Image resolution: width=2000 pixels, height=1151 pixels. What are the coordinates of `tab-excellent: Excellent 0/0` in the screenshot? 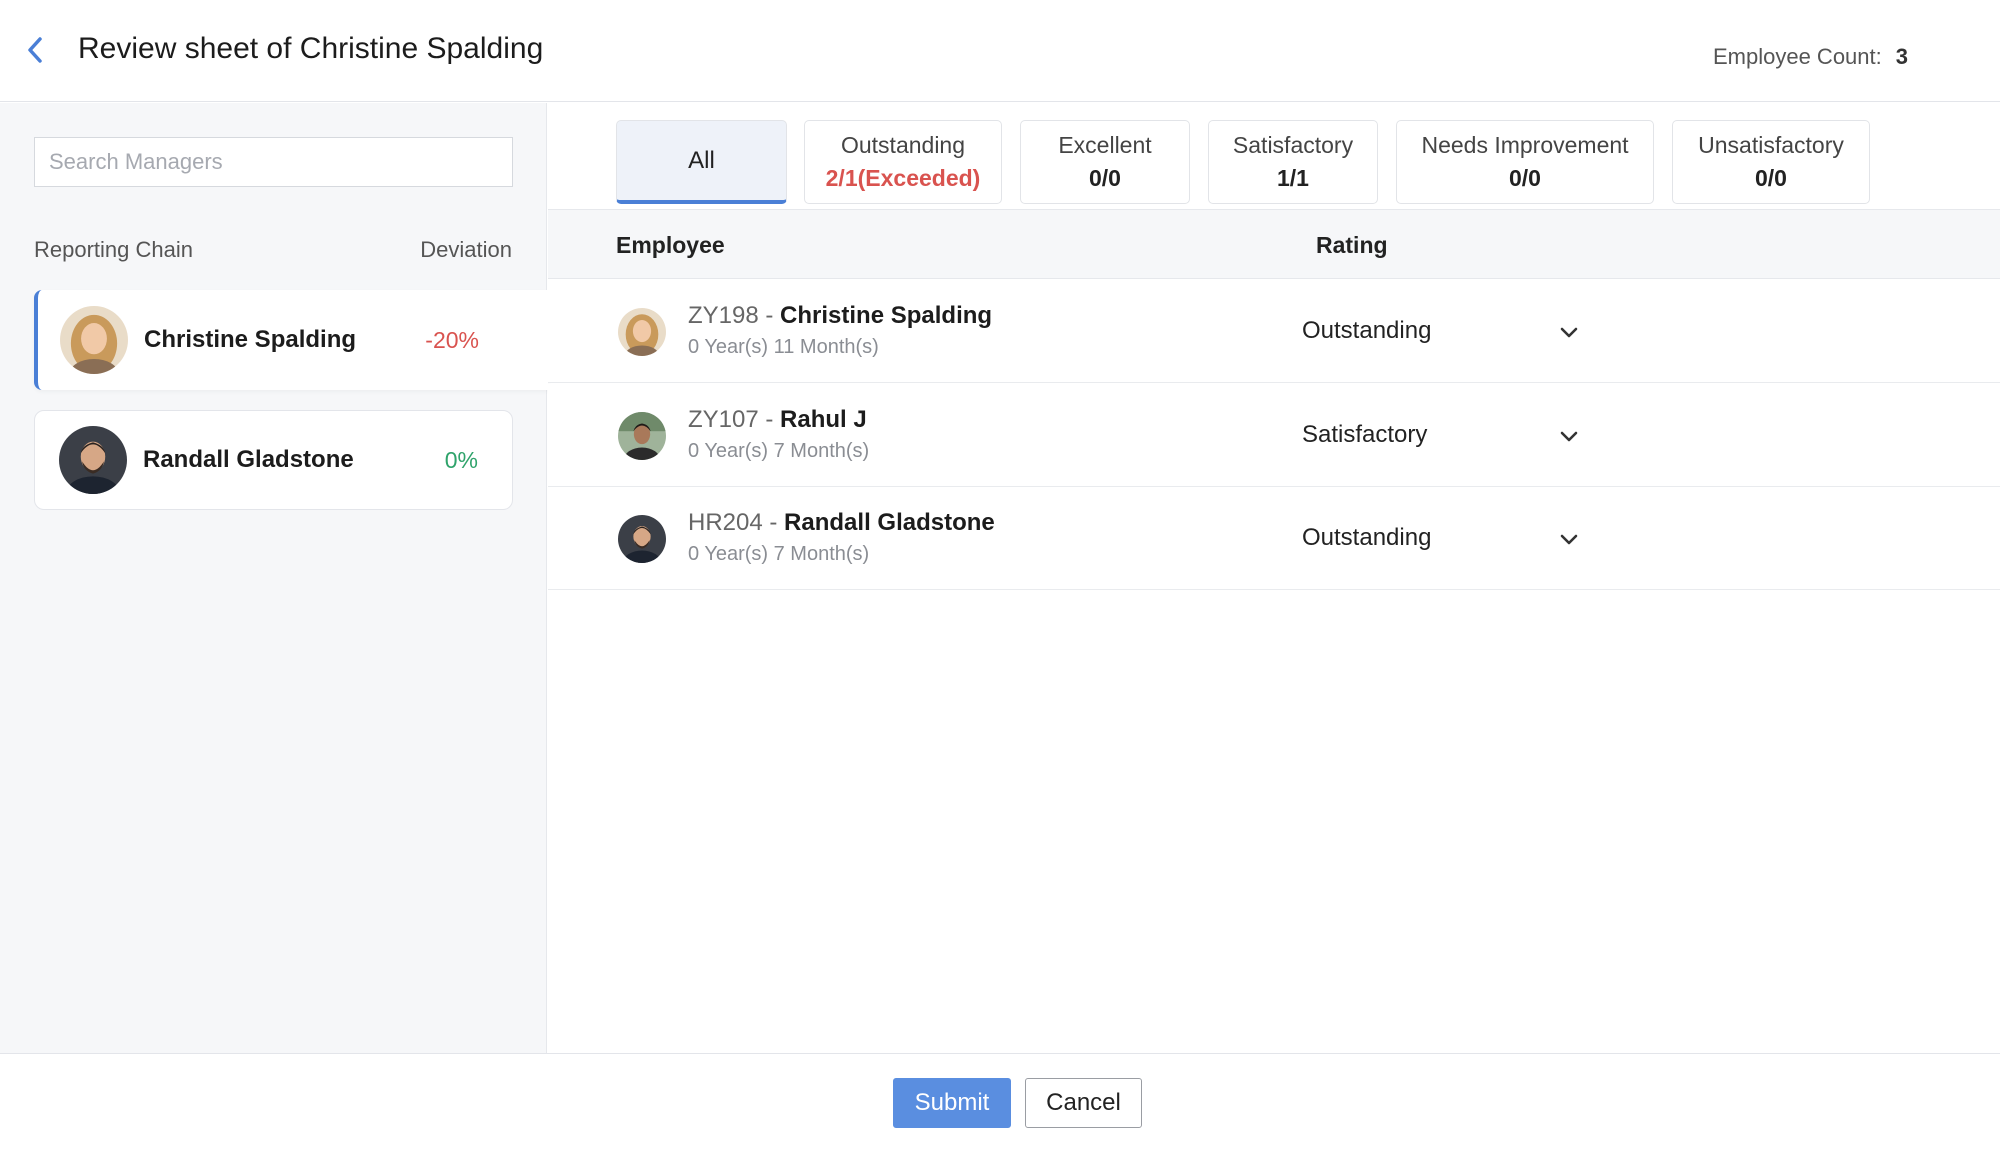 It's located at (1105, 162).